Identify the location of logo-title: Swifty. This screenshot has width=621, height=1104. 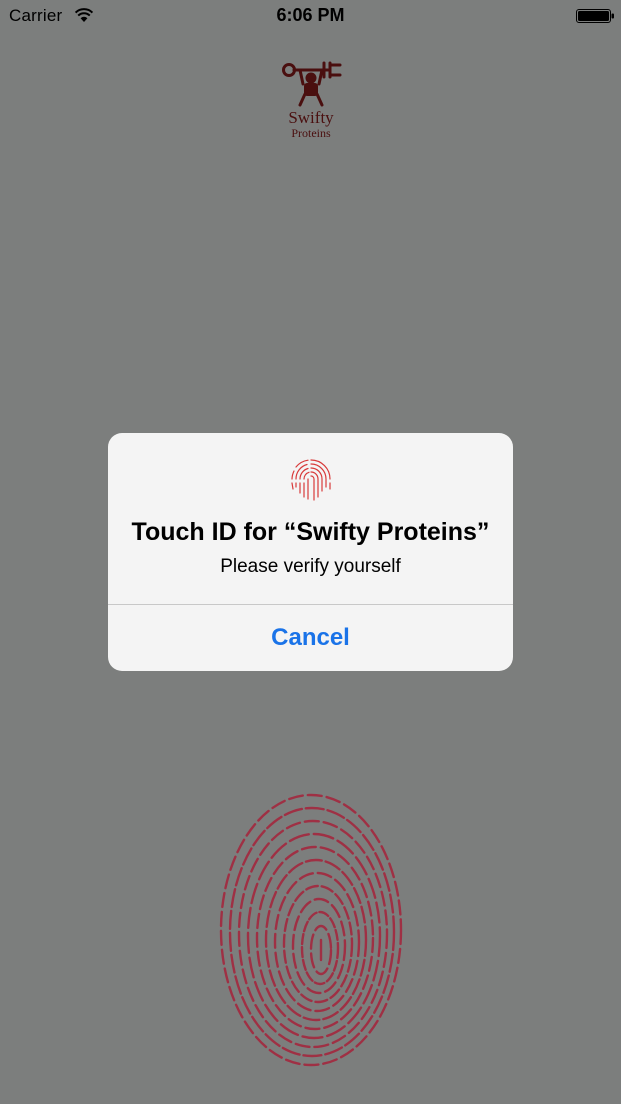
(311, 117).